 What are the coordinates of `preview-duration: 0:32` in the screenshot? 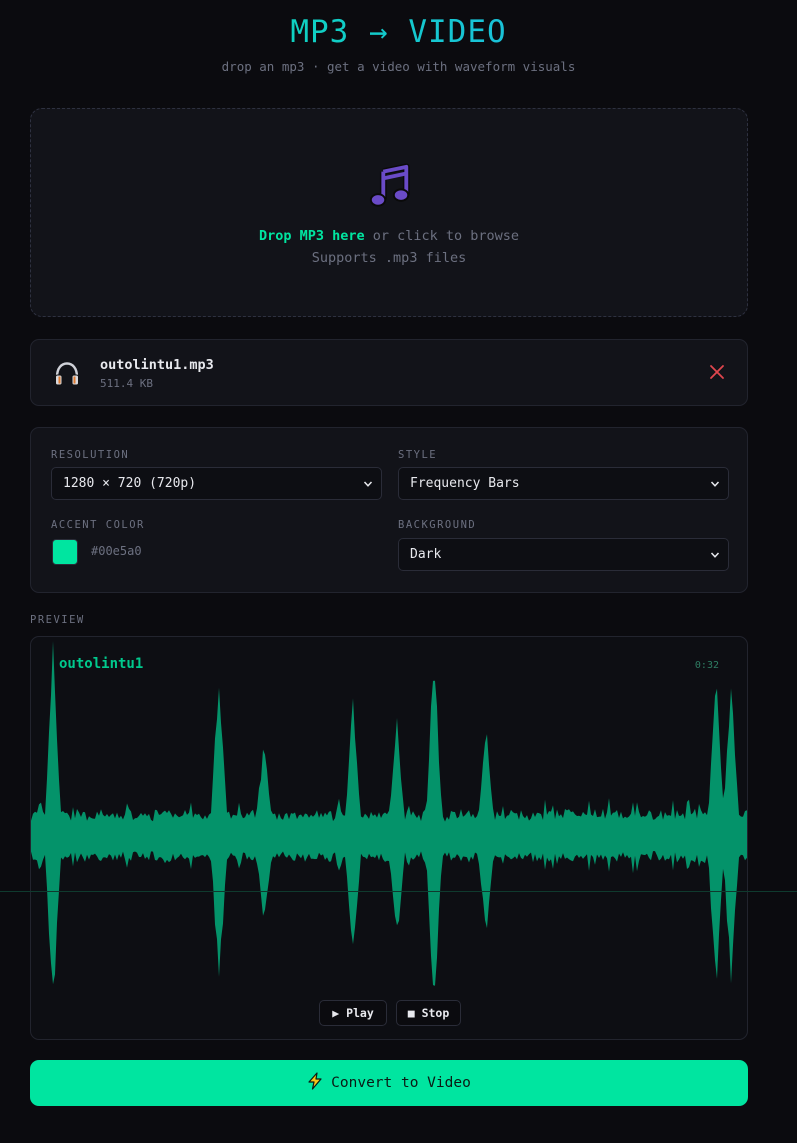 It's located at (706, 665).